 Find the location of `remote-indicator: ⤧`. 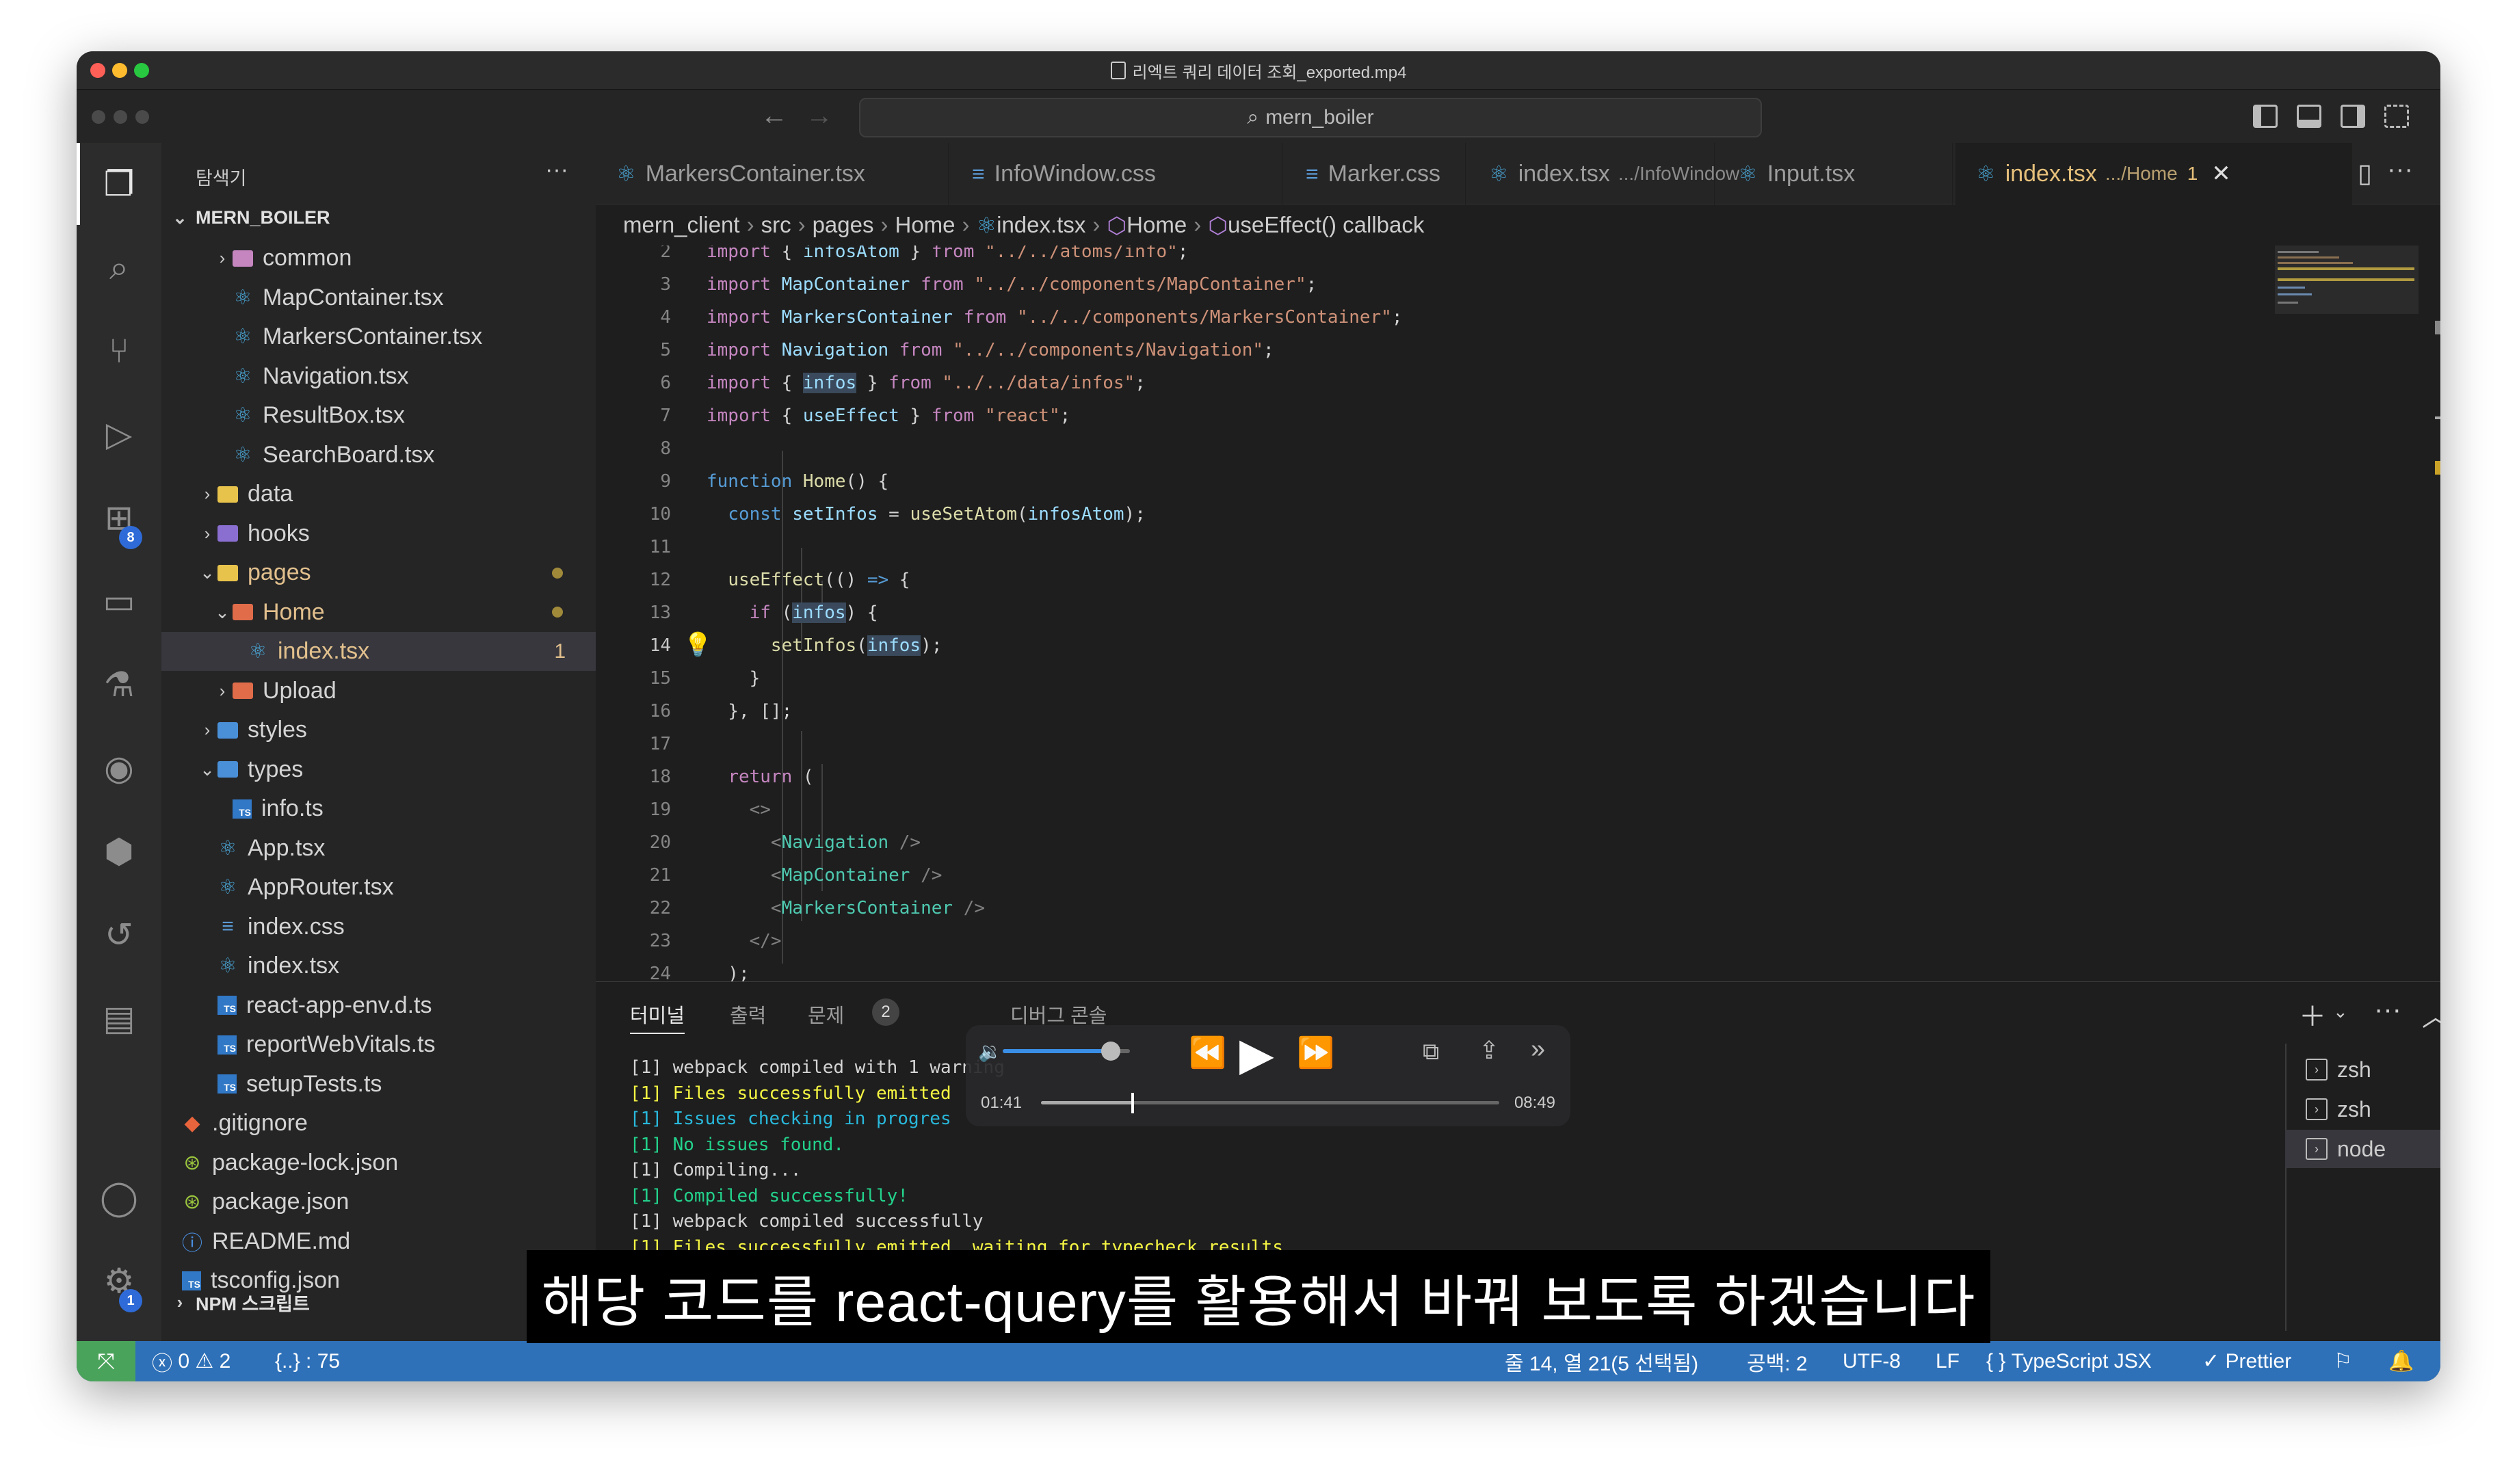

remote-indicator: ⤧ is located at coordinates (106, 1361).